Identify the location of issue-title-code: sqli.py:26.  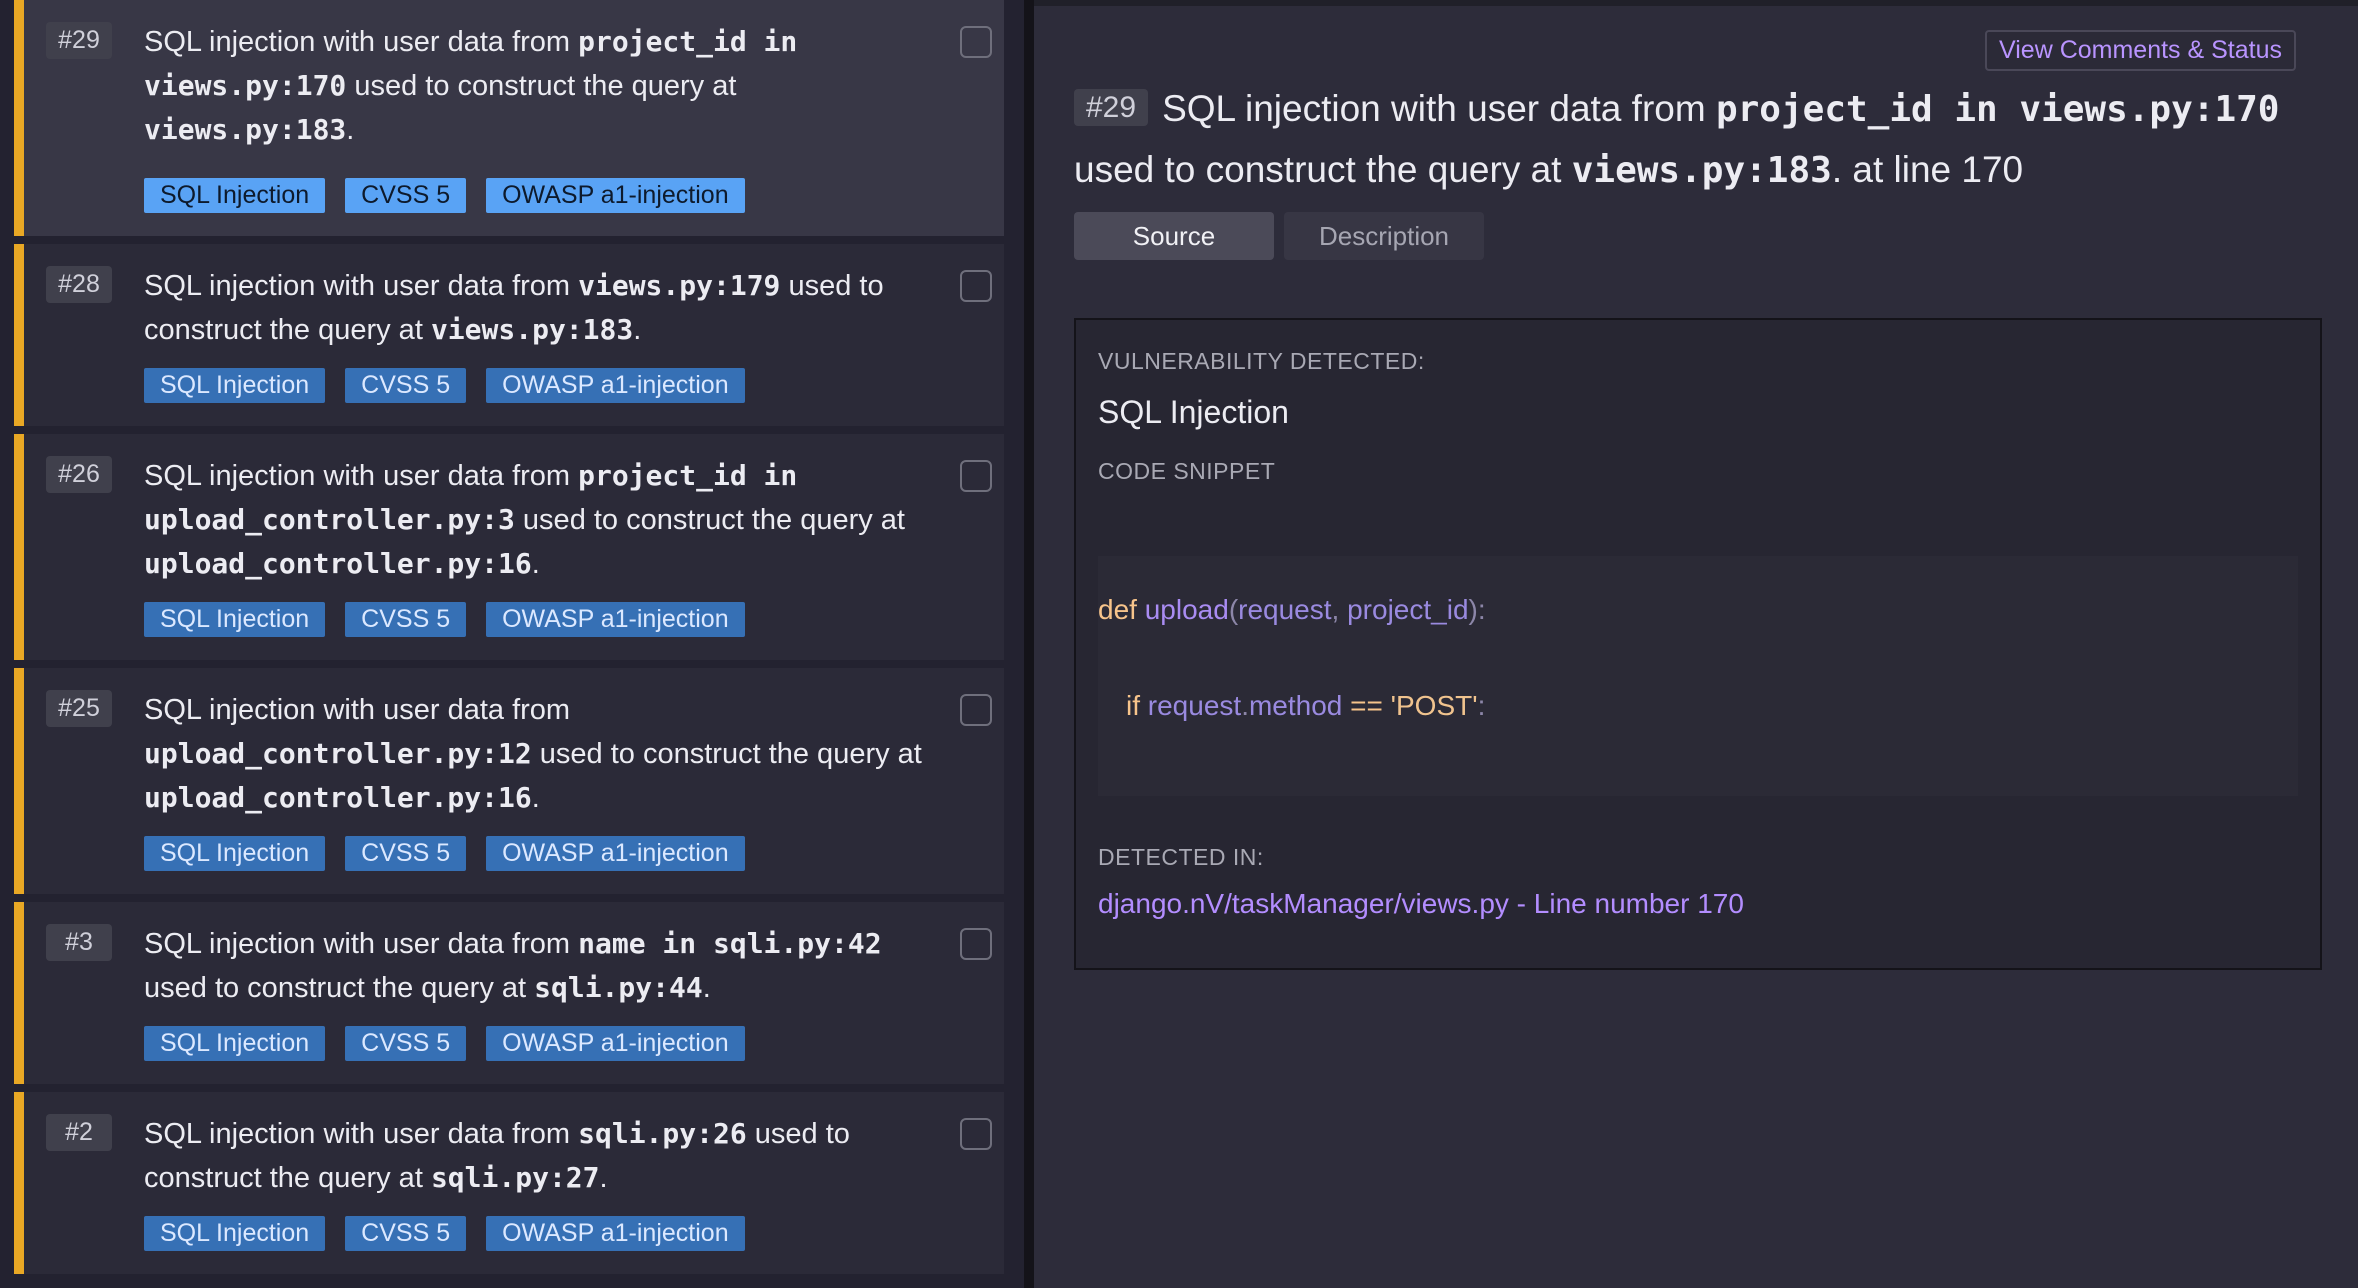
(662, 1133).